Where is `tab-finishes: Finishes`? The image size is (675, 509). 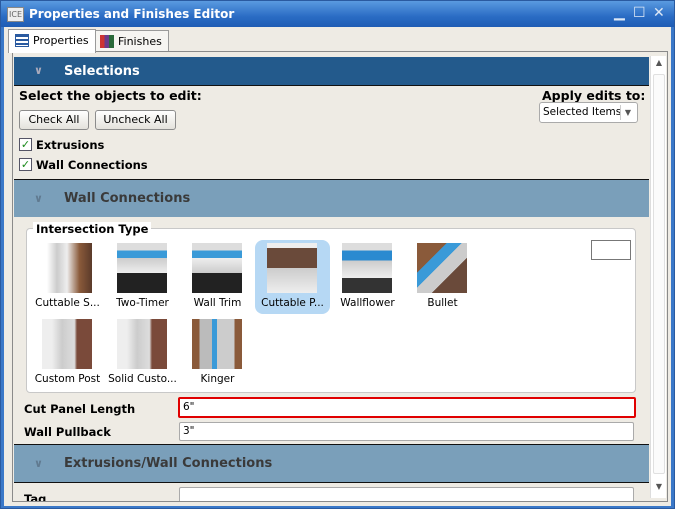
tab-finishes: Finishes is located at coordinates (131, 41).